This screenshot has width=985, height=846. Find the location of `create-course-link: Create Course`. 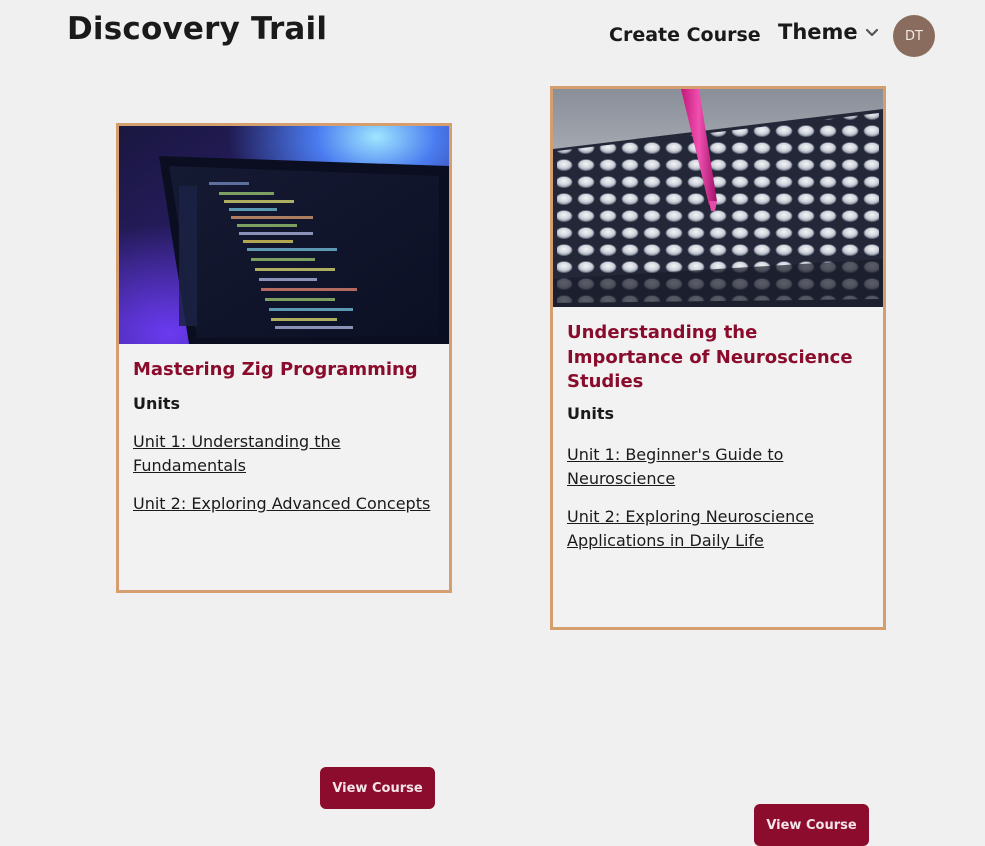

create-course-link: Create Course is located at coordinates (685, 35).